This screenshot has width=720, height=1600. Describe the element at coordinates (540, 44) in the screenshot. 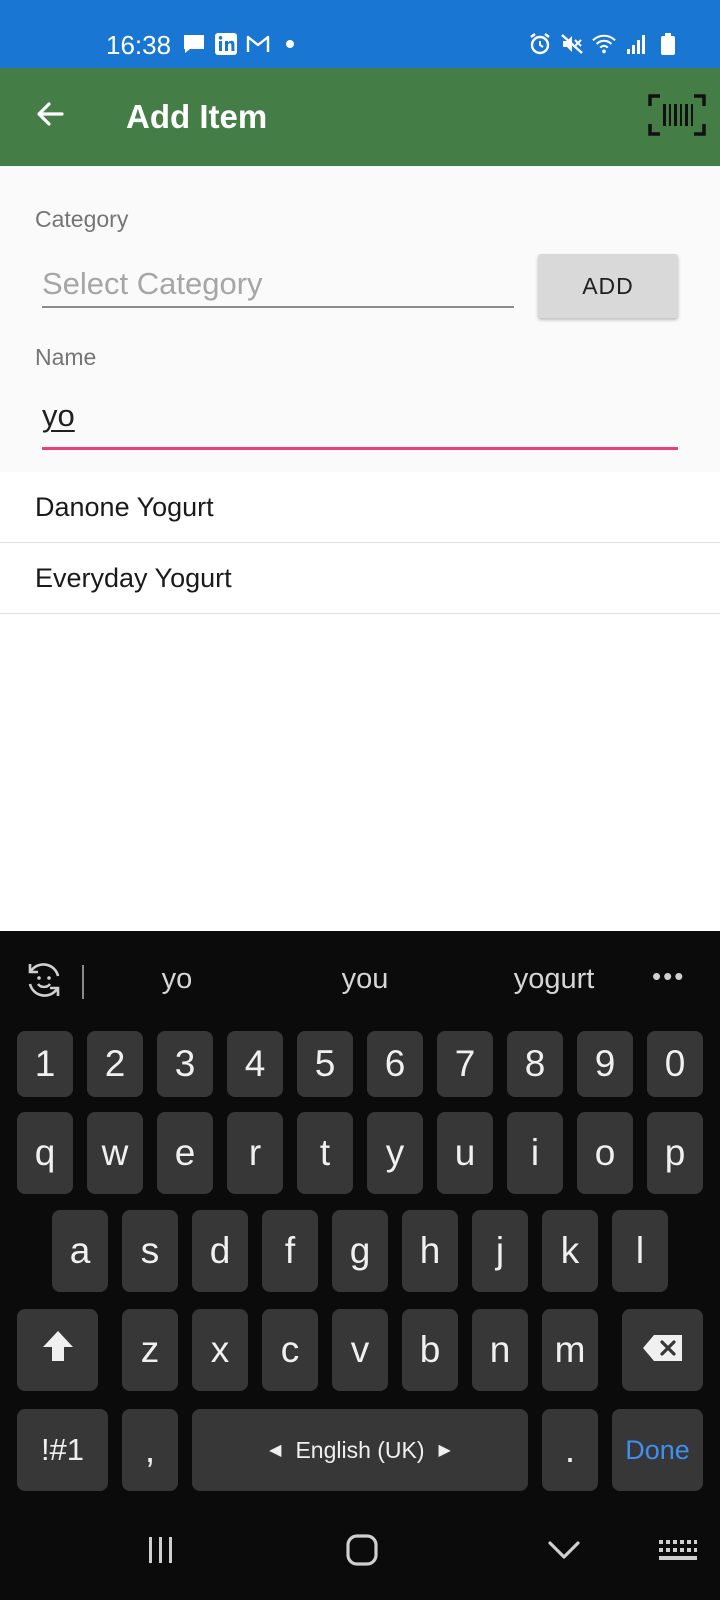

I see `alarm-icon` at that location.